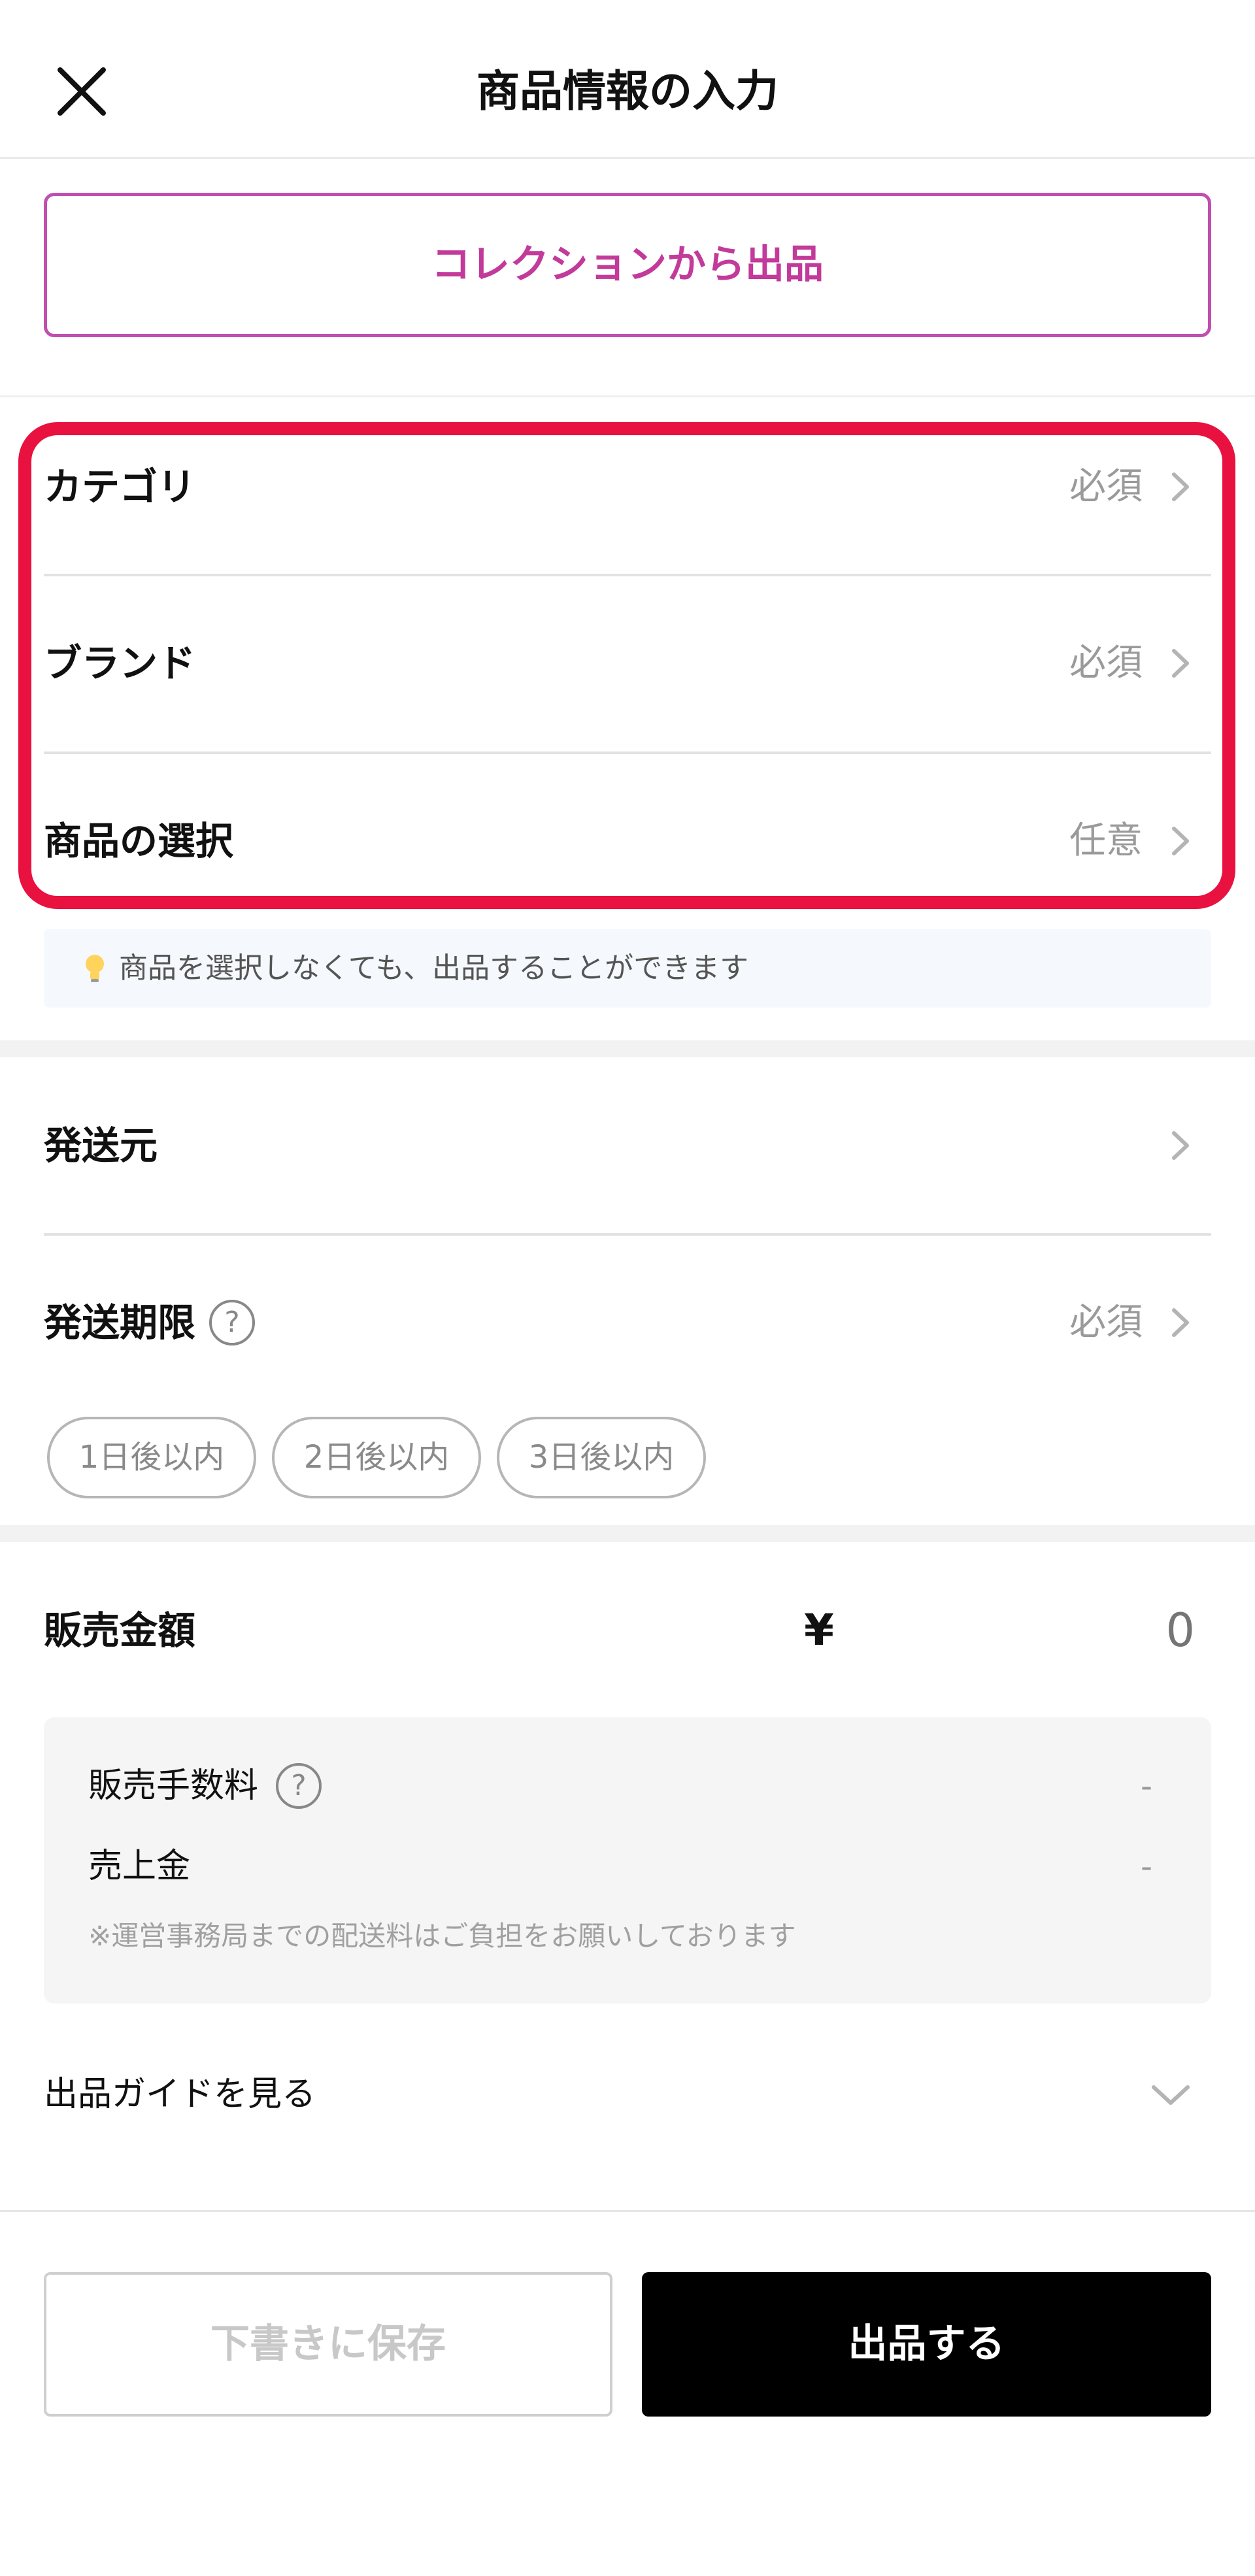 This screenshot has height=2576, width=1255. What do you see at coordinates (376, 1457) in the screenshot?
I see `deadline-option-2days: 2日後以内` at bounding box center [376, 1457].